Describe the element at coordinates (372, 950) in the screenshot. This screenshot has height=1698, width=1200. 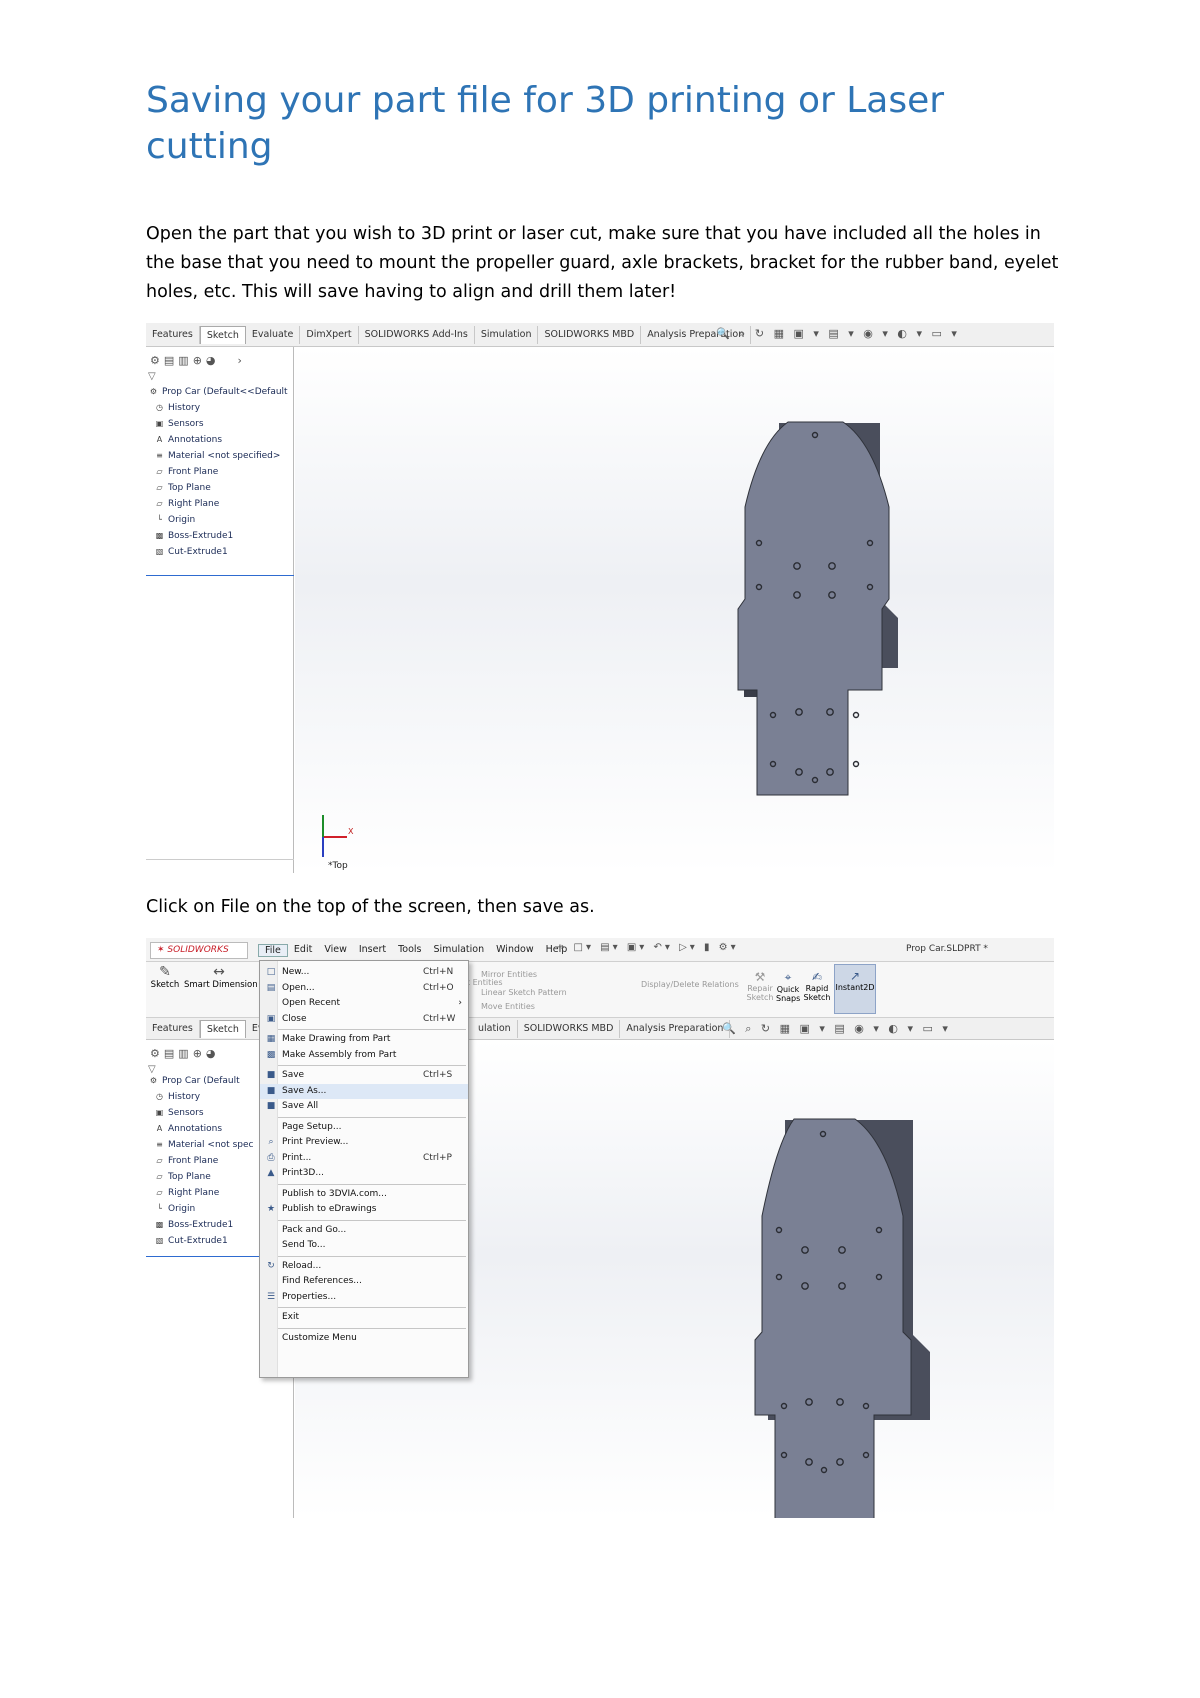
I see `menu-insert: Insert` at that location.